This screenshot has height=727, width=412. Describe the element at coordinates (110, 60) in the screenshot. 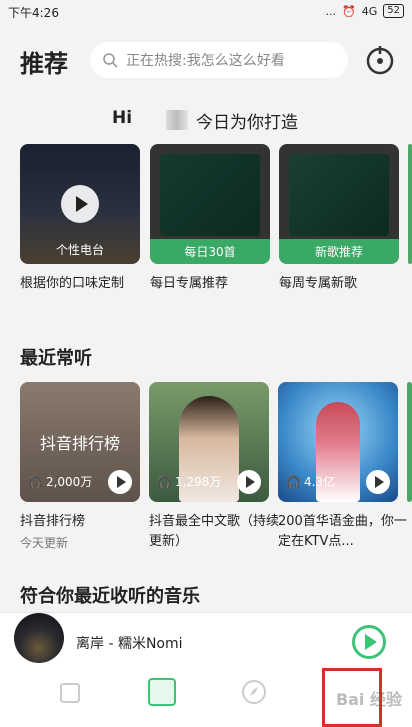

I see `search-icon` at that location.